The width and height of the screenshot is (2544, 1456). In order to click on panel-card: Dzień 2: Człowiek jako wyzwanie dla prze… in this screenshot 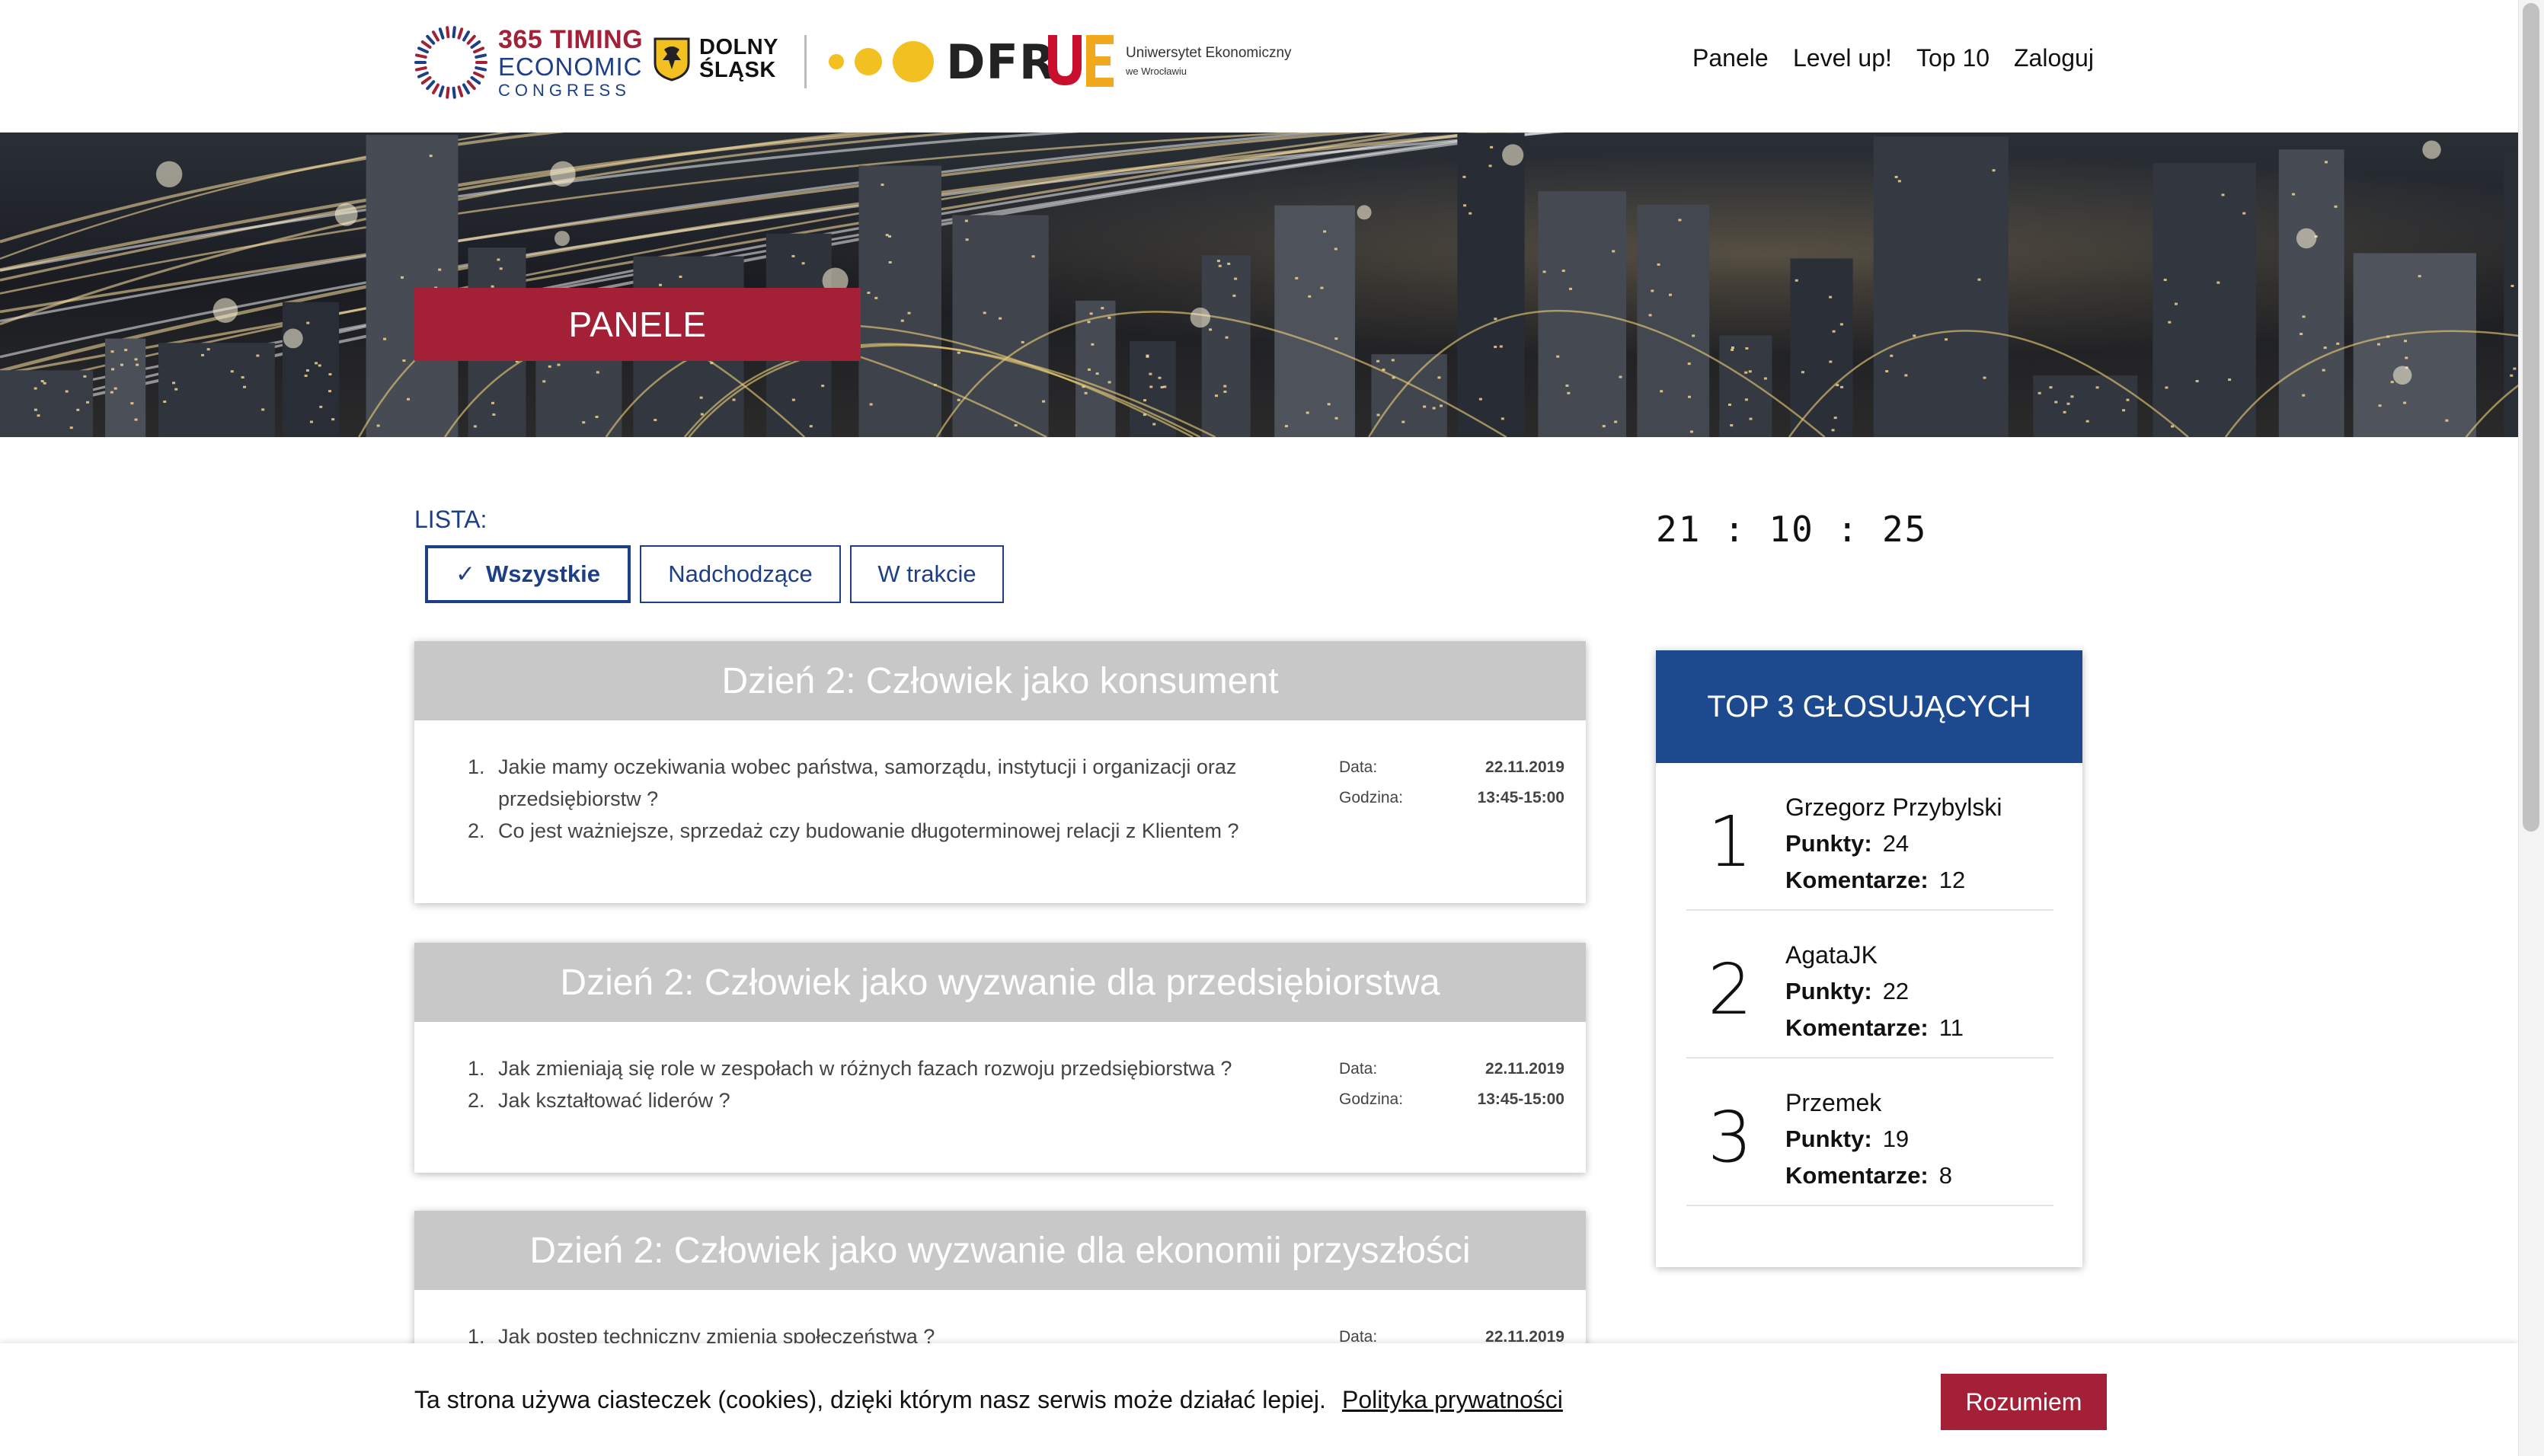, I will do `click(1000, 1058)`.